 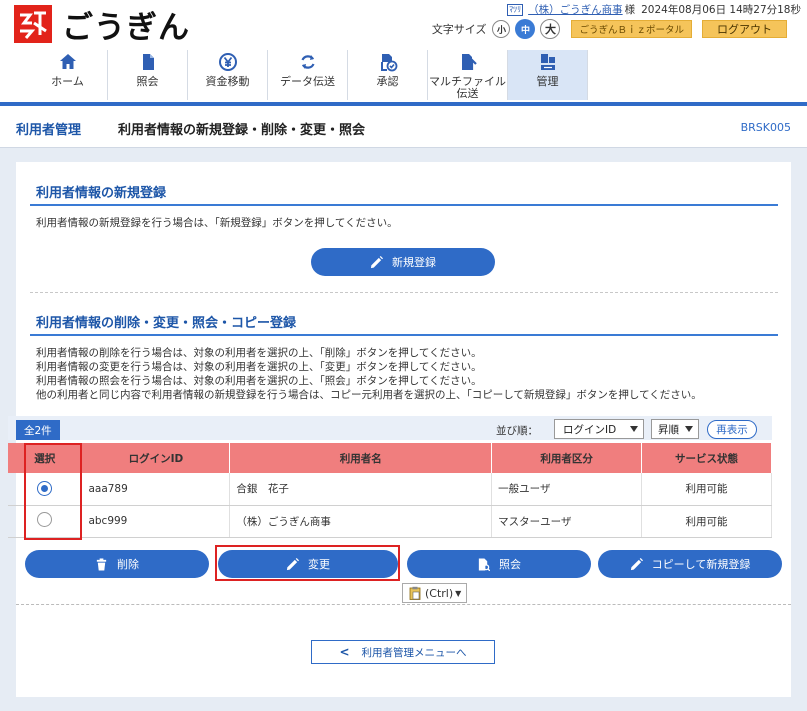 I want to click on copy-new-label: コピーして新規登録, so click(x=701, y=564).